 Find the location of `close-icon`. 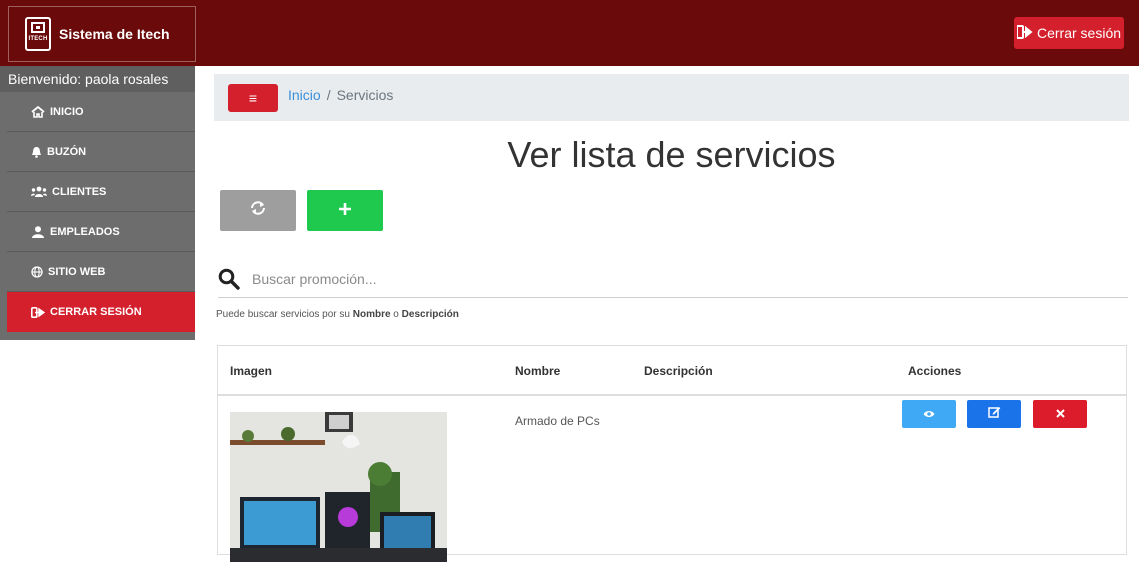

close-icon is located at coordinates (1060, 414).